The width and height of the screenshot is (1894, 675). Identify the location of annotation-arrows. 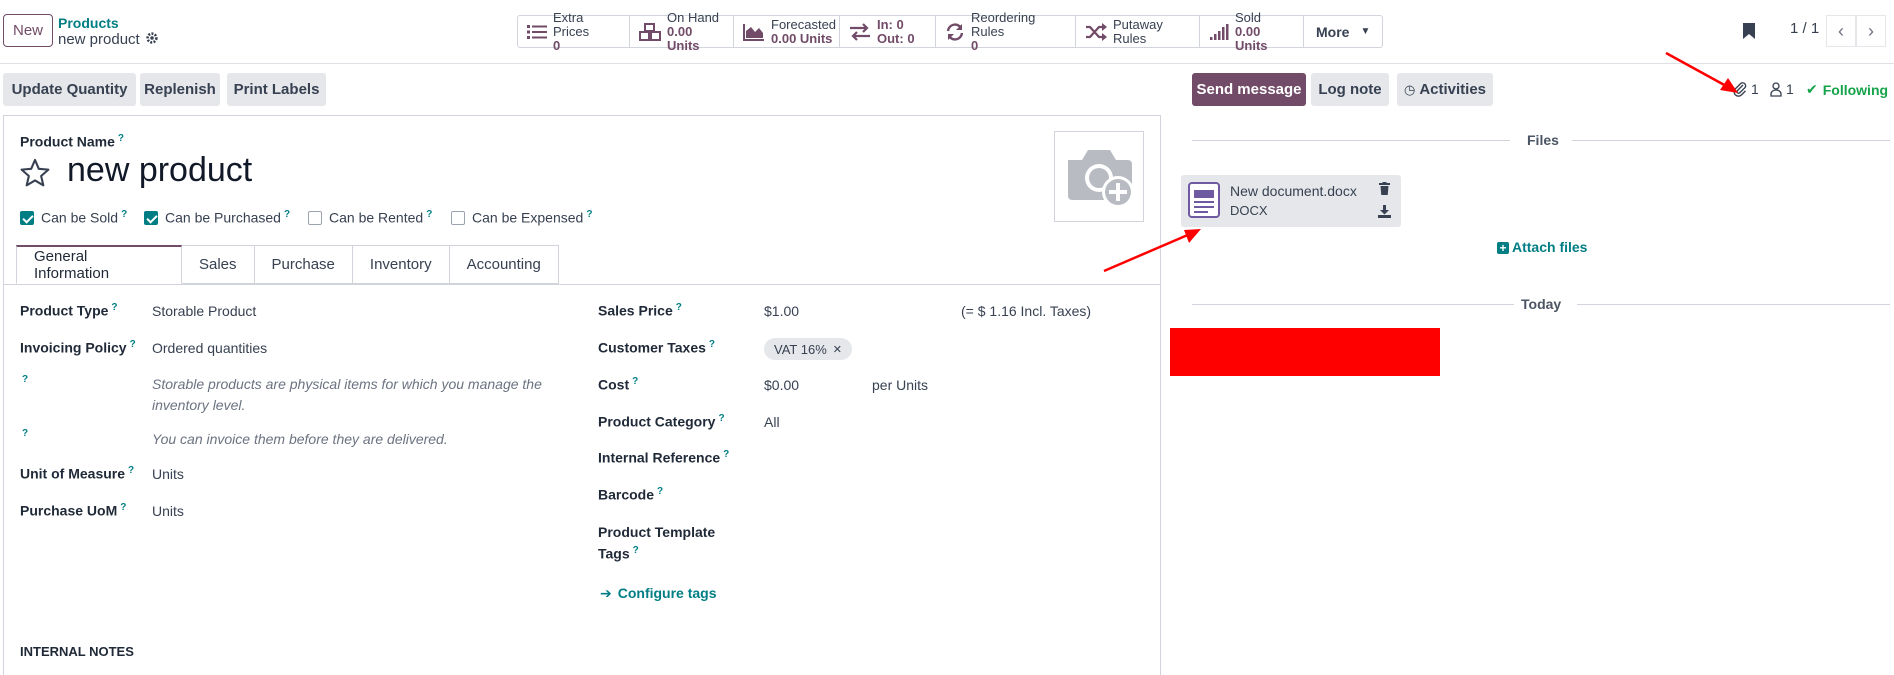
(1420, 162).